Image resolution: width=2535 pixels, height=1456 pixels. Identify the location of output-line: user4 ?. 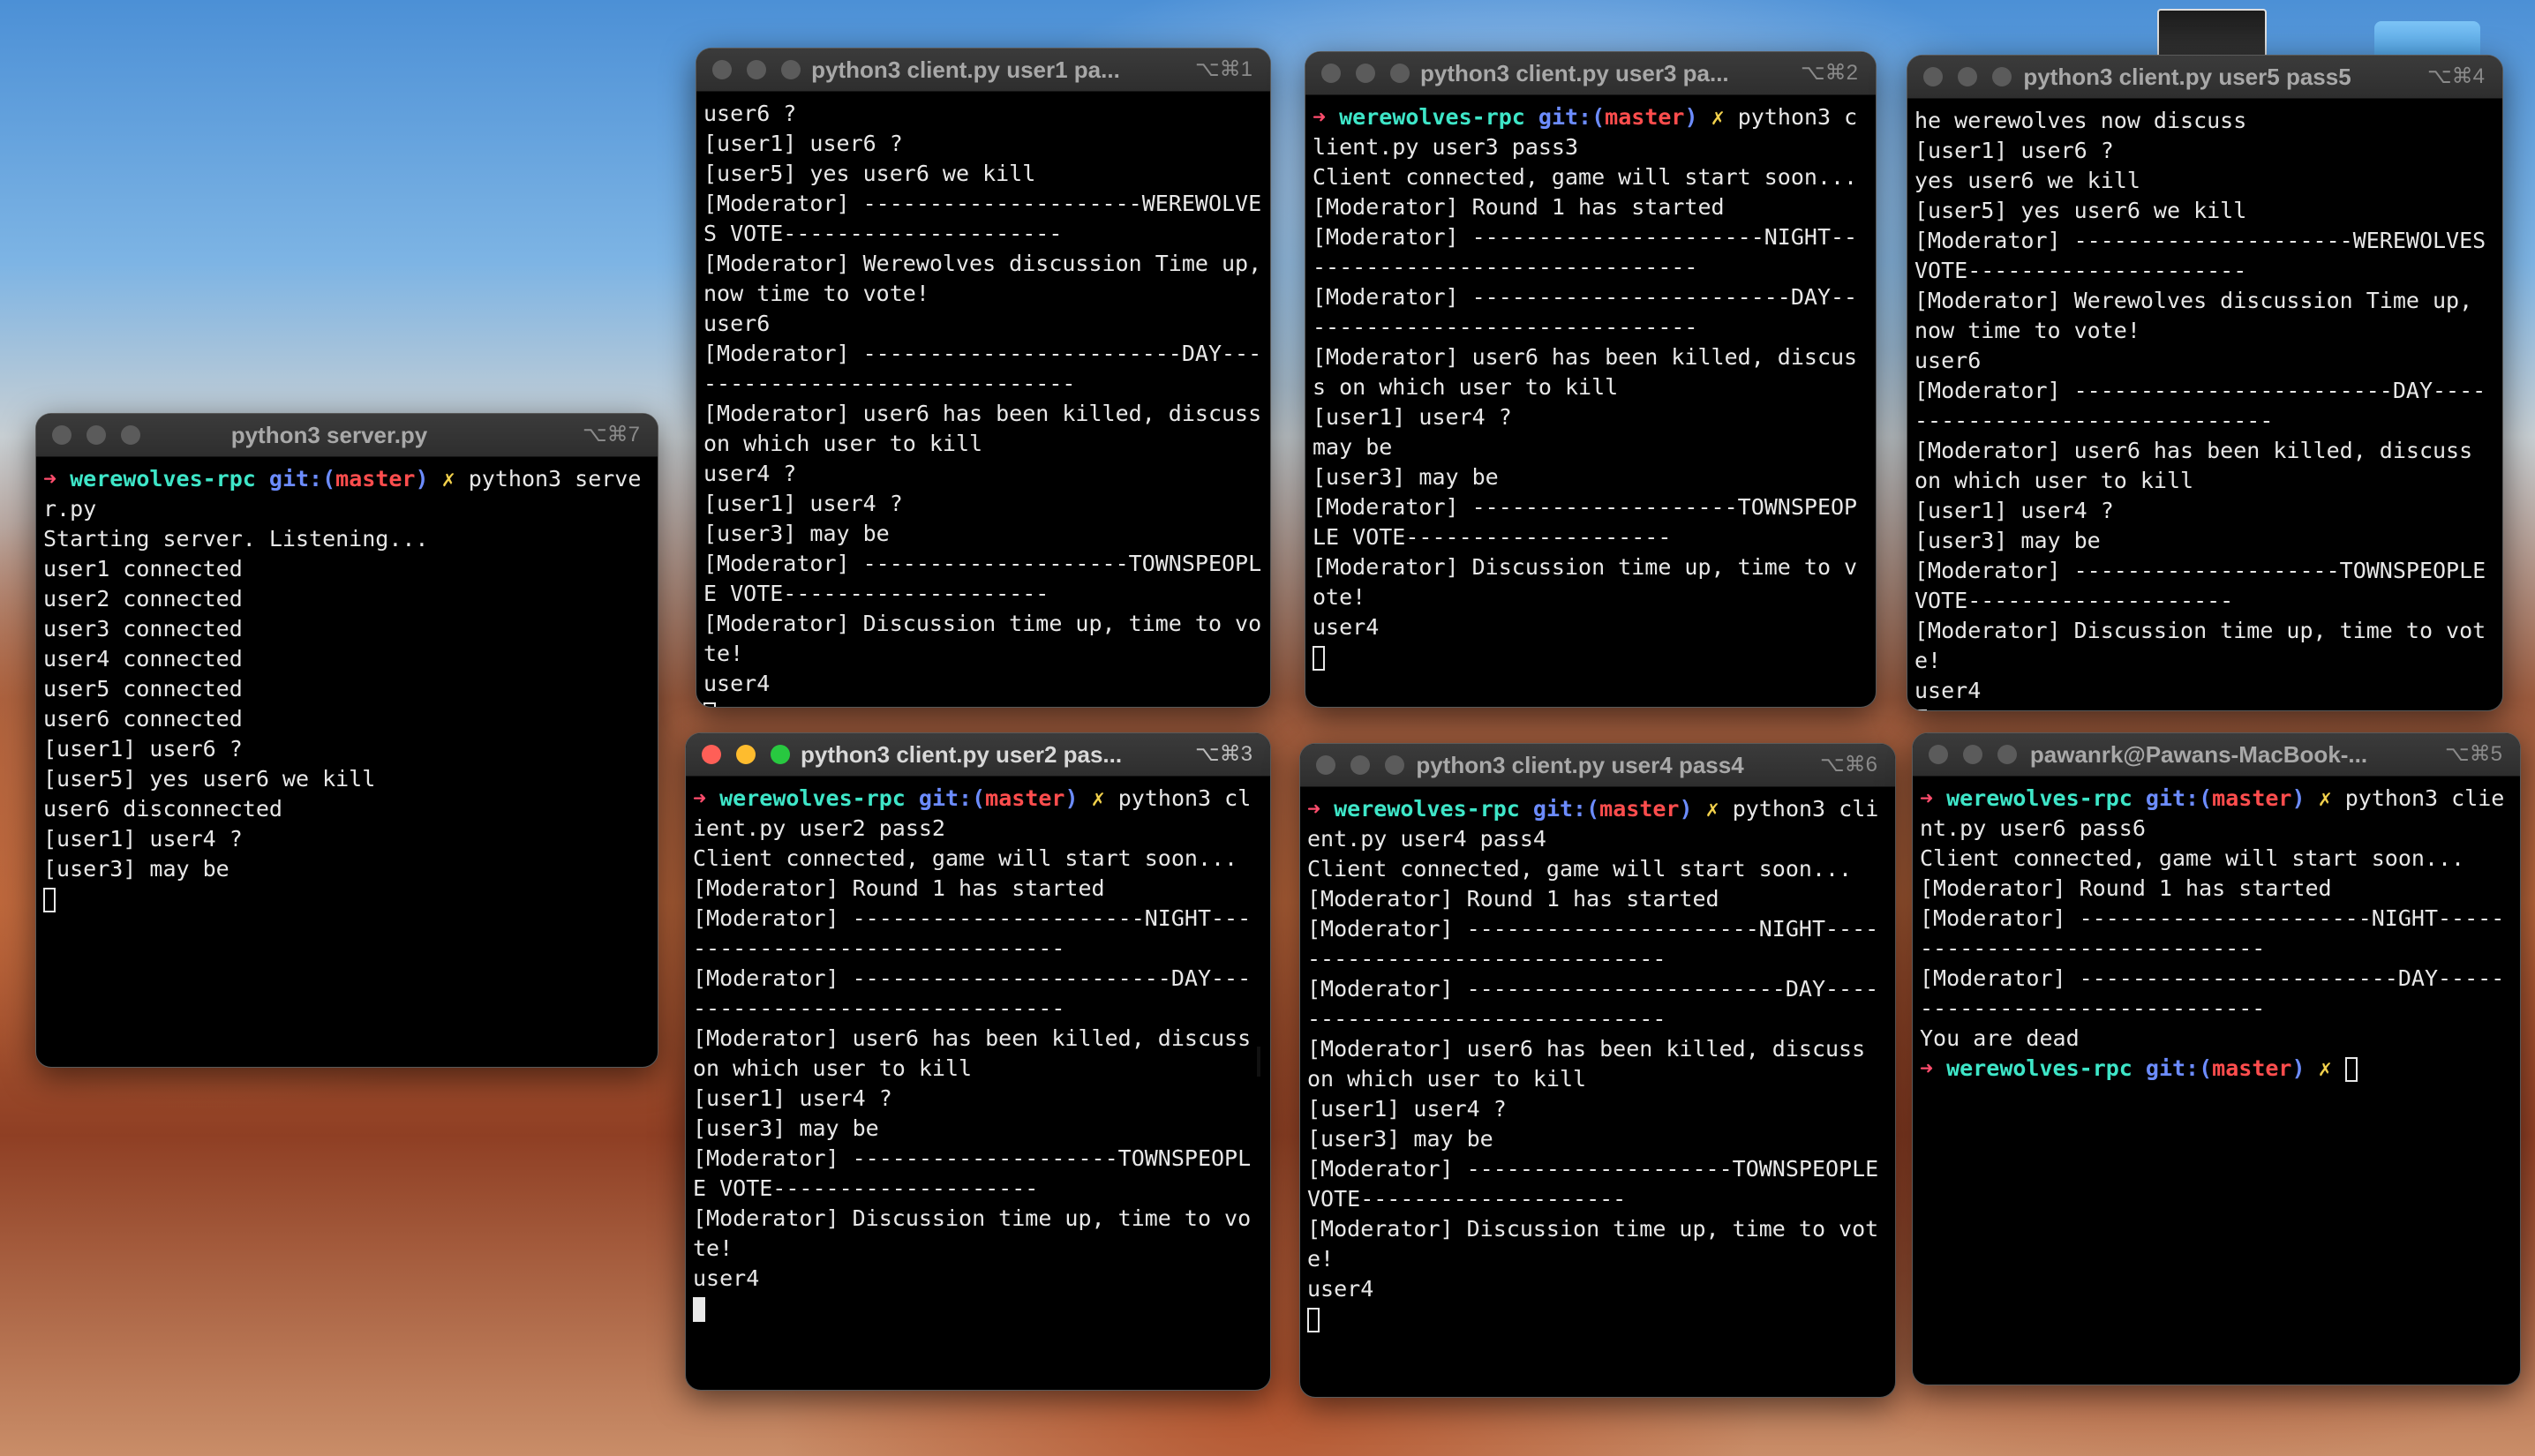
(750, 473).